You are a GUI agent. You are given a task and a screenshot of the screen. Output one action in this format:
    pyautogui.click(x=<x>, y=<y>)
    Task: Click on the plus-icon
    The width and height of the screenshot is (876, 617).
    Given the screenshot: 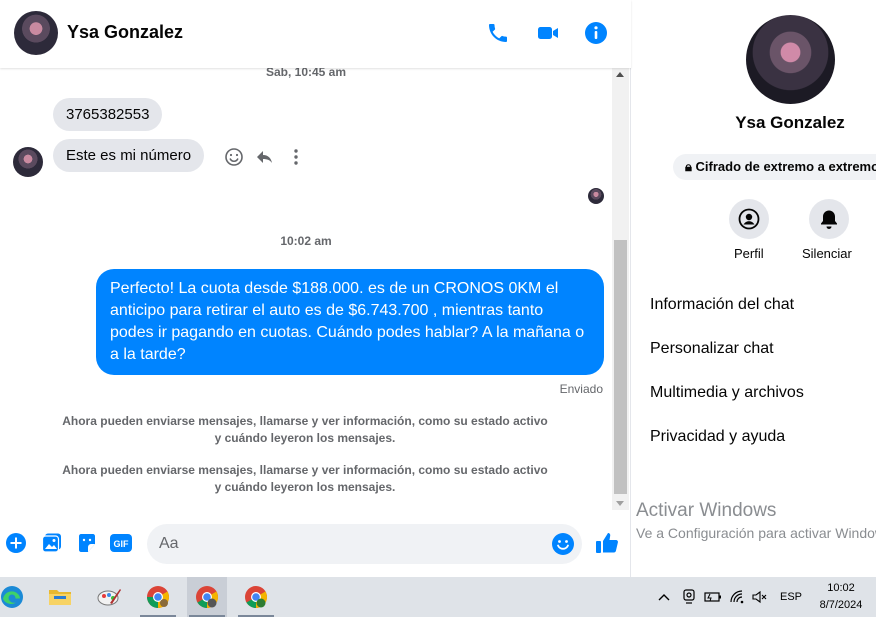 What is the action you would take?
    pyautogui.click(x=16, y=543)
    